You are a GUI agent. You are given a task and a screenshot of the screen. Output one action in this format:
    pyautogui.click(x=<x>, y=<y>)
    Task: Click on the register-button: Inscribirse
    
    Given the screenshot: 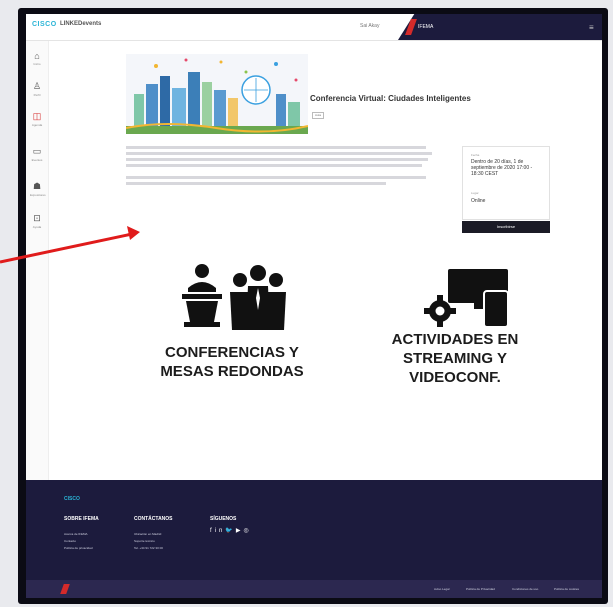 What is the action you would take?
    pyautogui.click(x=506, y=227)
    